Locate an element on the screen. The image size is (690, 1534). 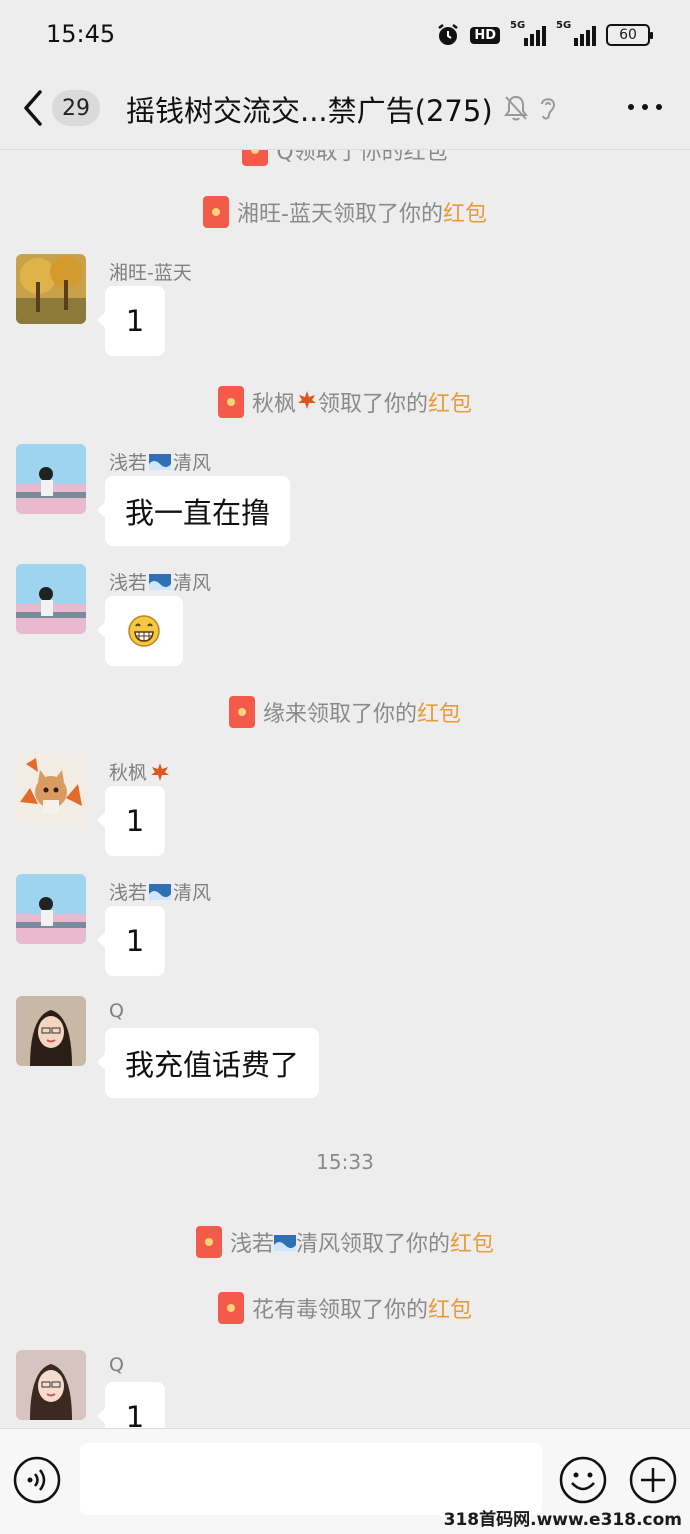
more-options-button is located at coordinates (645, 107).